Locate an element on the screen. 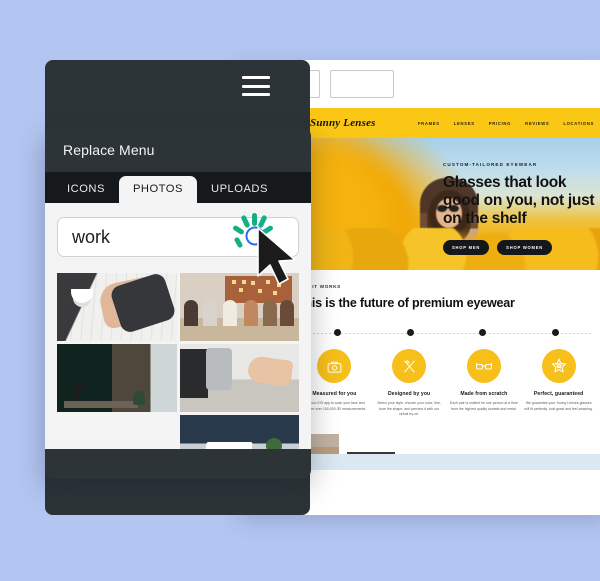  shop-men-button: SHOP MEN is located at coordinates (466, 248).